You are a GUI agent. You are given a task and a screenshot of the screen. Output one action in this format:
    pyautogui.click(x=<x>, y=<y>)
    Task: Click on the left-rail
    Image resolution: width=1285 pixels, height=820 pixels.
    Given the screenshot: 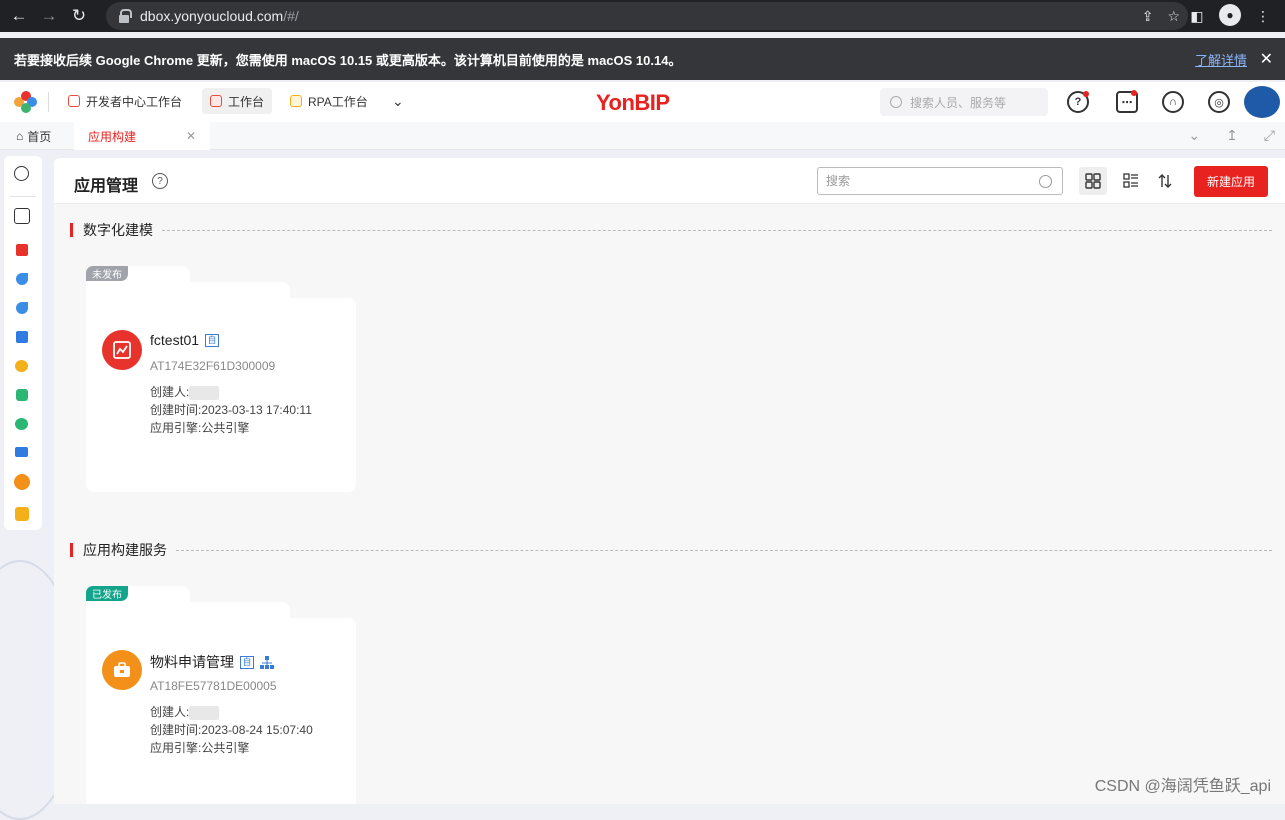 What is the action you would take?
    pyautogui.click(x=23, y=343)
    